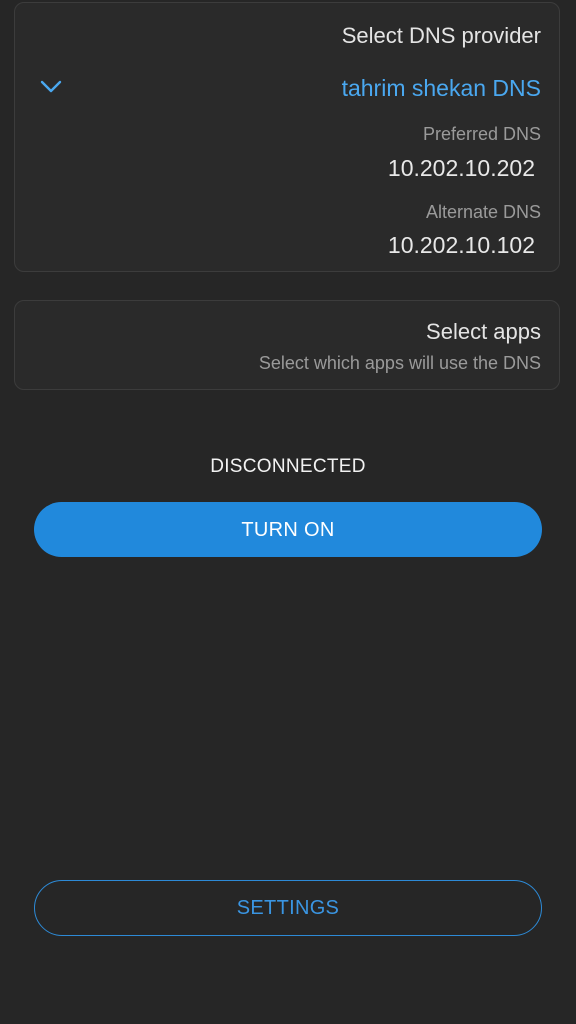  Describe the element at coordinates (399, 363) in the screenshot. I see `select-apps-subtitle: Select which apps will use the DNS` at that location.